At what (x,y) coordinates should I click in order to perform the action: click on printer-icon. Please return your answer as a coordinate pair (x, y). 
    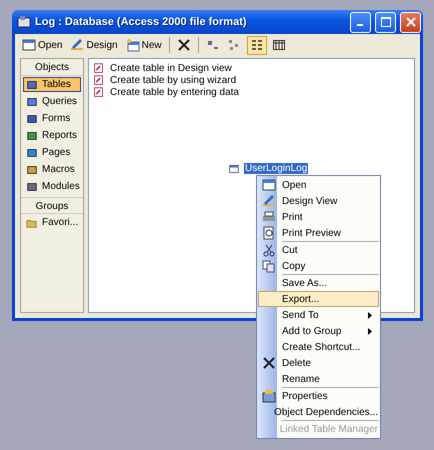
    Looking at the image, I should click on (269, 217).